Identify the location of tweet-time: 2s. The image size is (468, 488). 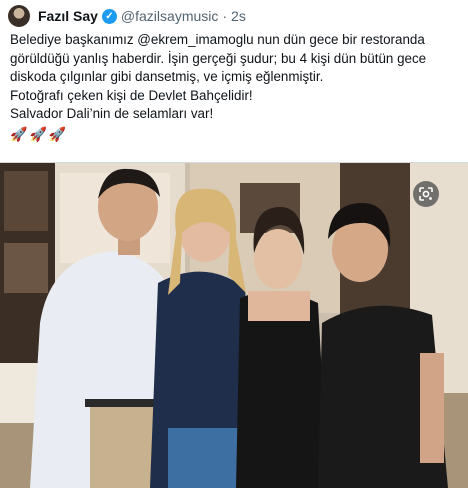
(238, 16).